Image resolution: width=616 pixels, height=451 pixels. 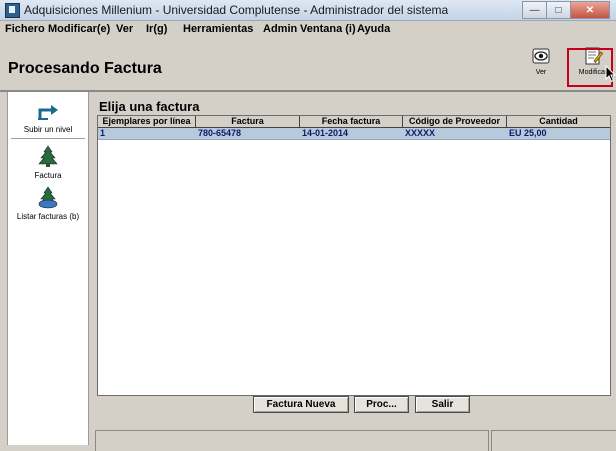 What do you see at coordinates (149, 106) in the screenshot?
I see `choose-invoice-label: Elija una factura` at bounding box center [149, 106].